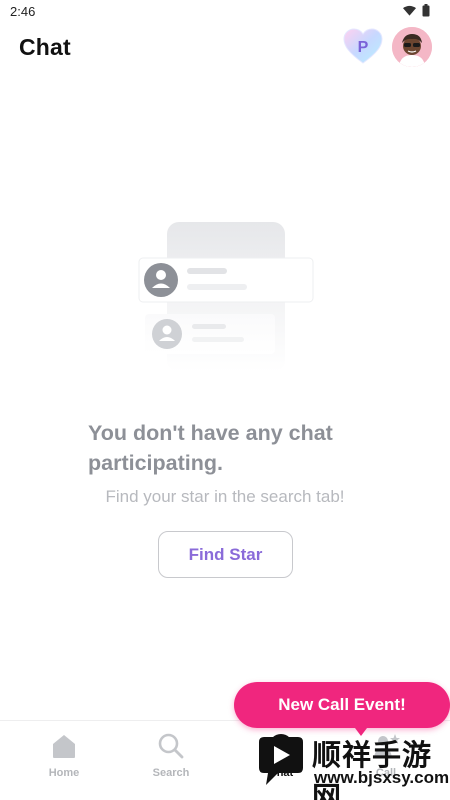 The height and width of the screenshot is (800, 450). Describe the element at coordinates (171, 746) in the screenshot. I see `search-icon` at that location.